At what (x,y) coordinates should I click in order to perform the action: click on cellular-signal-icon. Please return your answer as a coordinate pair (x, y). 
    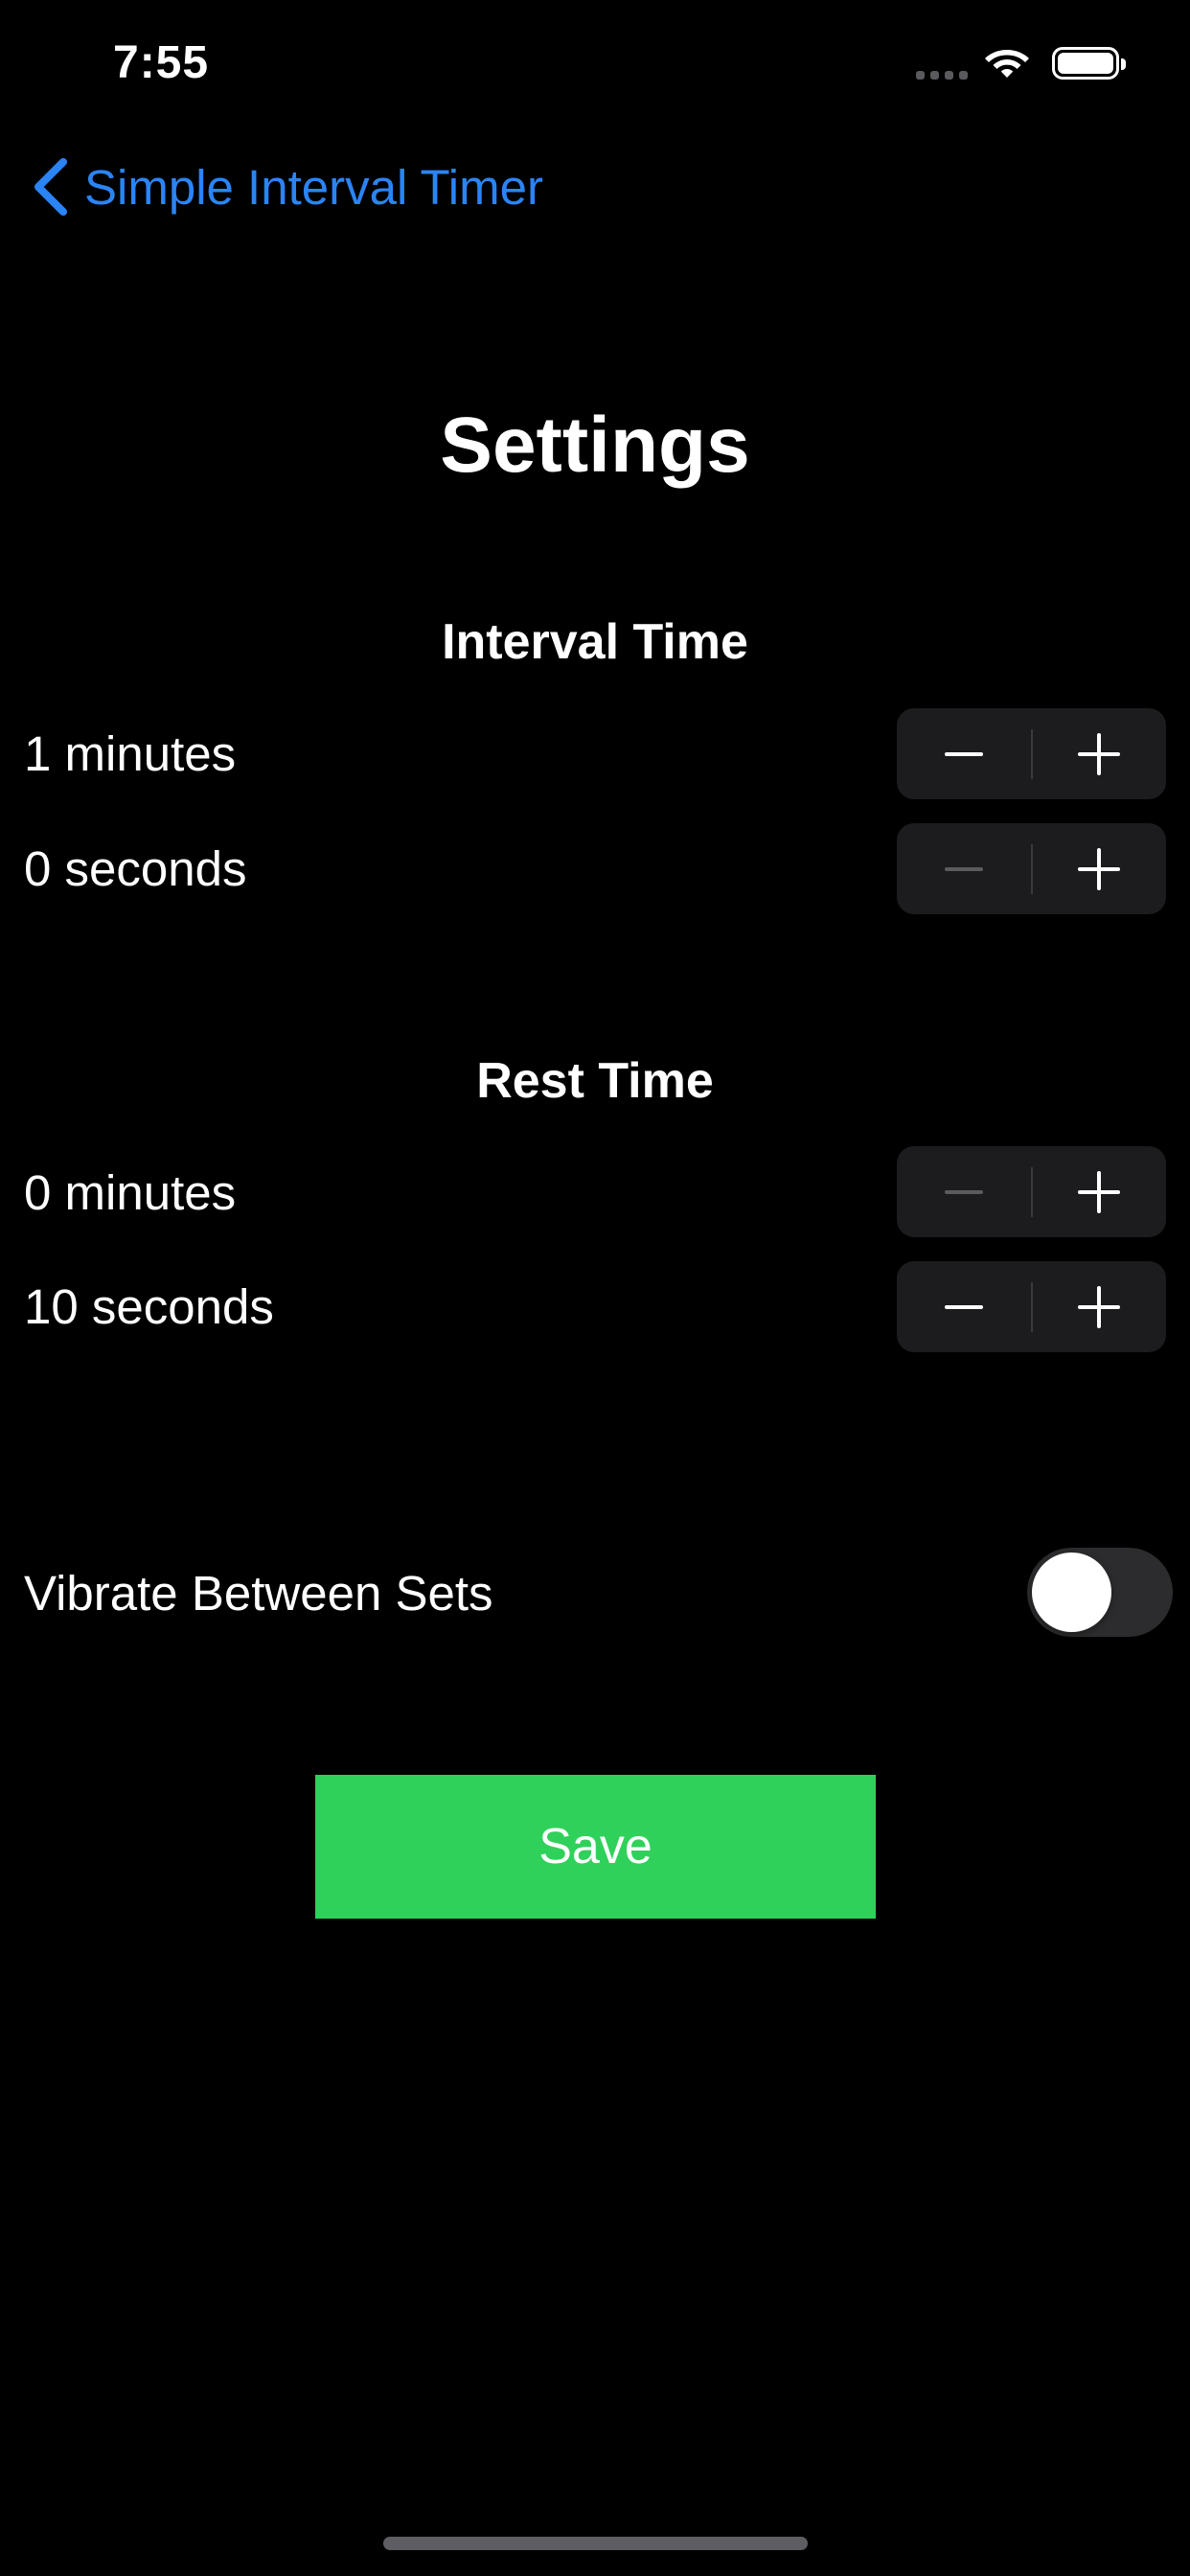
    Looking at the image, I should click on (942, 75).